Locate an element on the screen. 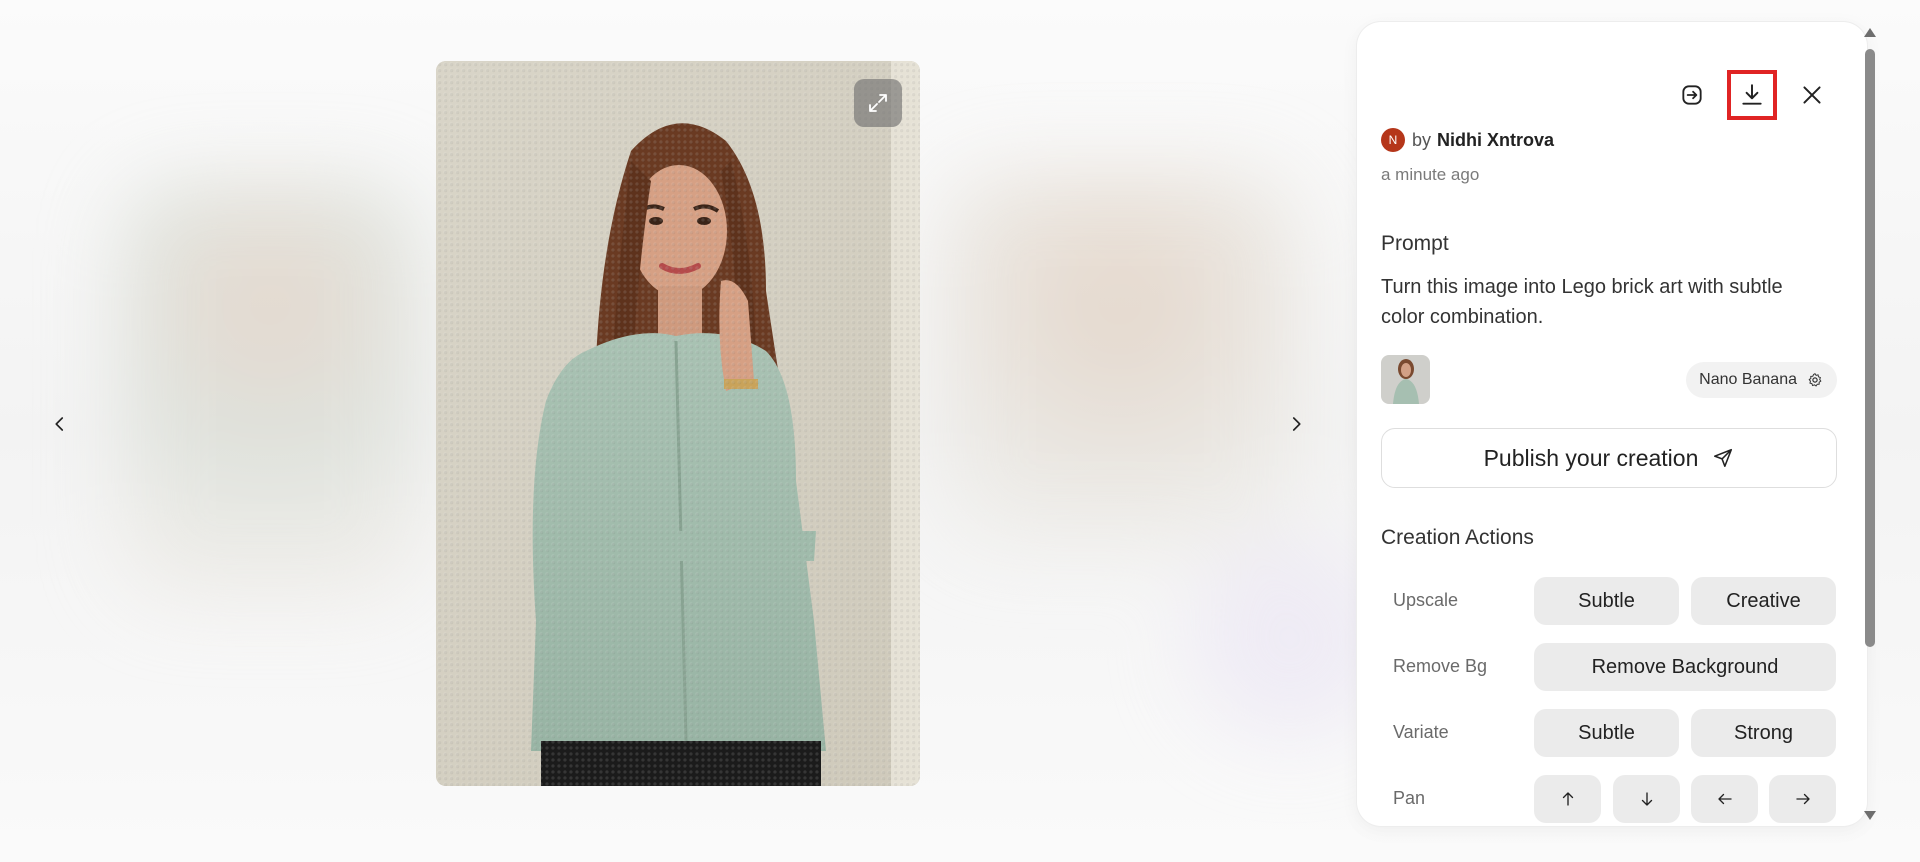 The image size is (1920, 862). author-row: N by Nidhi Xntrova is located at coordinates (1467, 140).